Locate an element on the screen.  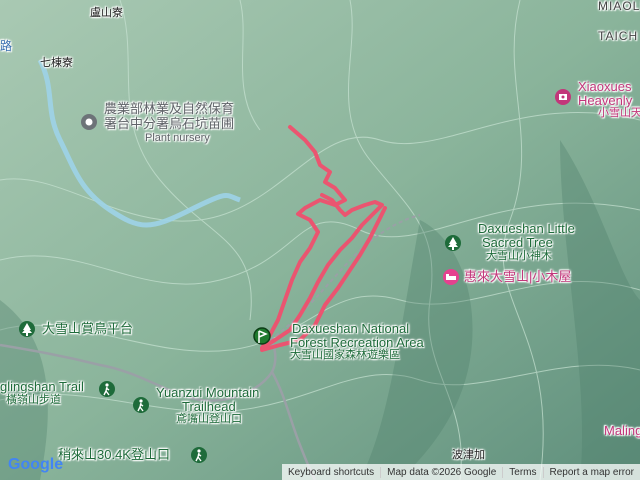
place-edge: 路 is located at coordinates (6, 46).